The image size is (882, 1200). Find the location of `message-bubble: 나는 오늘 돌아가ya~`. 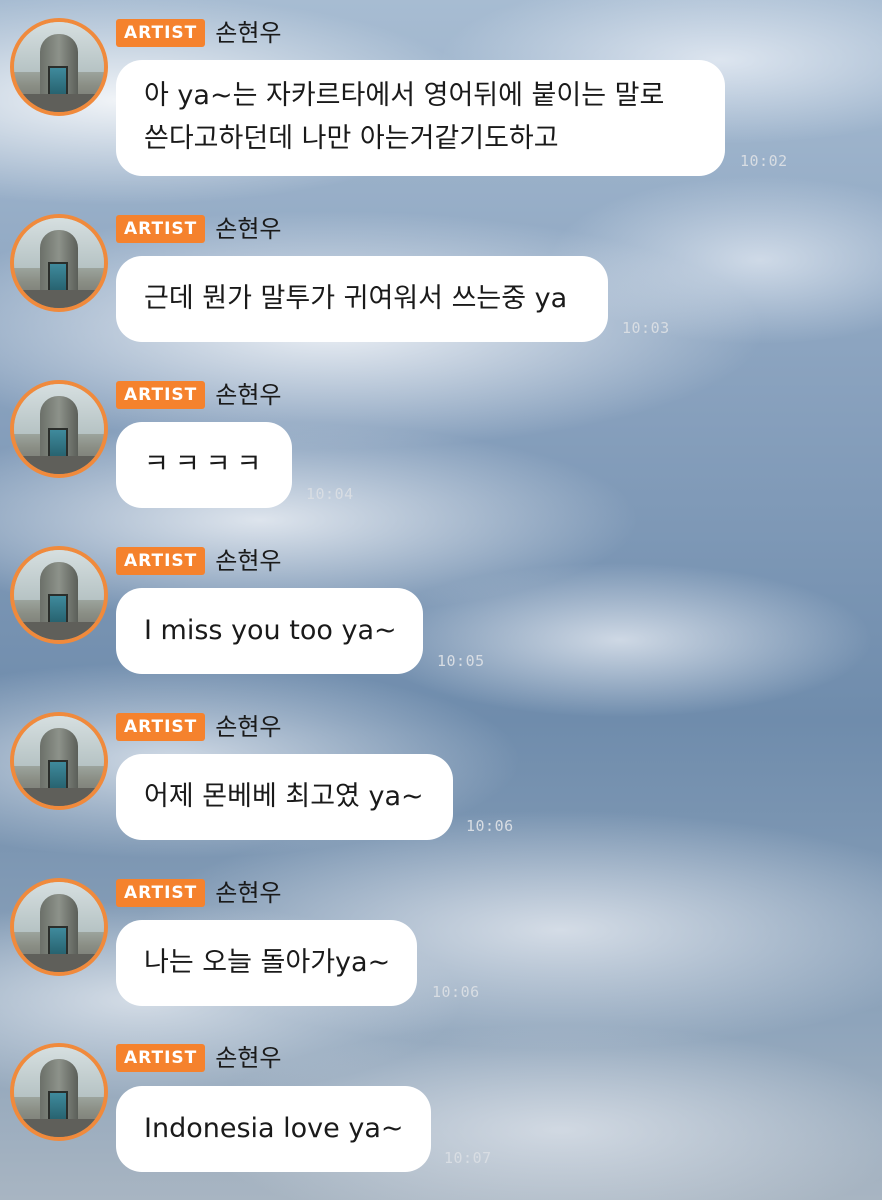

message-bubble: 나는 오늘 돌아가ya~ is located at coordinates (266, 963).